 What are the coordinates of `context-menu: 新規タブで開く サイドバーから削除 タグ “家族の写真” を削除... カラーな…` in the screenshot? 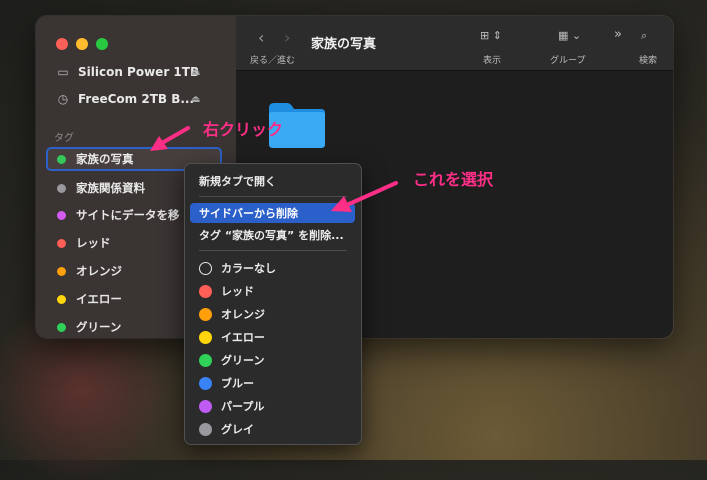 It's located at (273, 304).